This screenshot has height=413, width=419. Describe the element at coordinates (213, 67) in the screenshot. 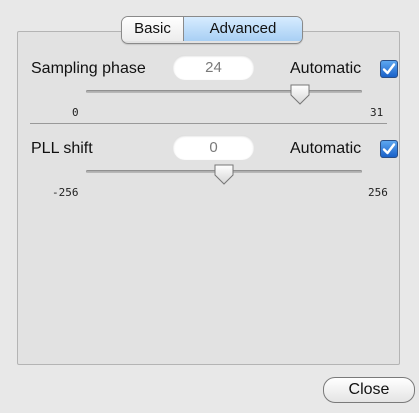

I see `sampling-phase-value-field: 24` at that location.